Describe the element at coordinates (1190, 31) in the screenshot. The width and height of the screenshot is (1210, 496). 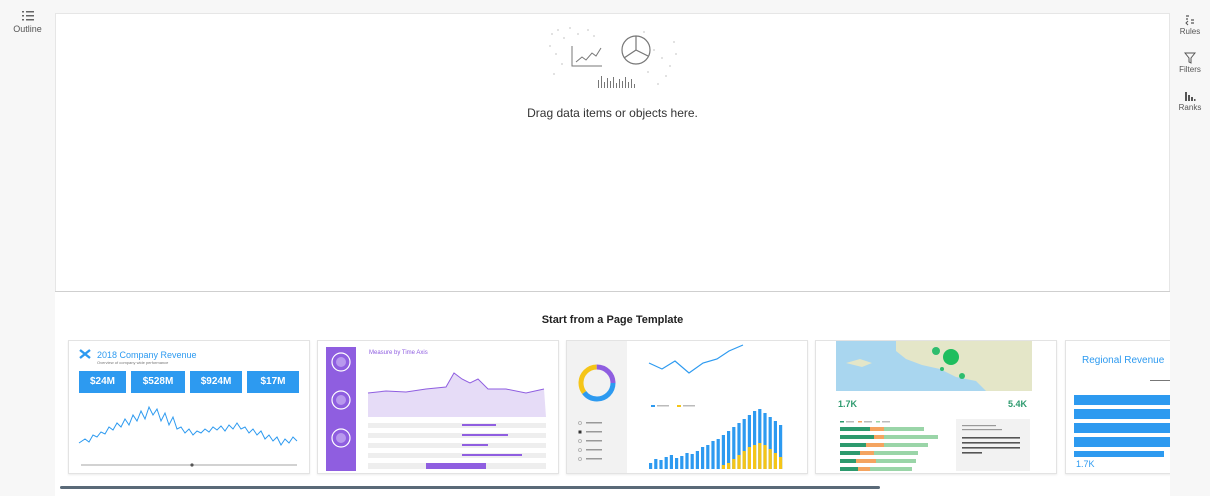
I see `rules-label: Rules` at that location.